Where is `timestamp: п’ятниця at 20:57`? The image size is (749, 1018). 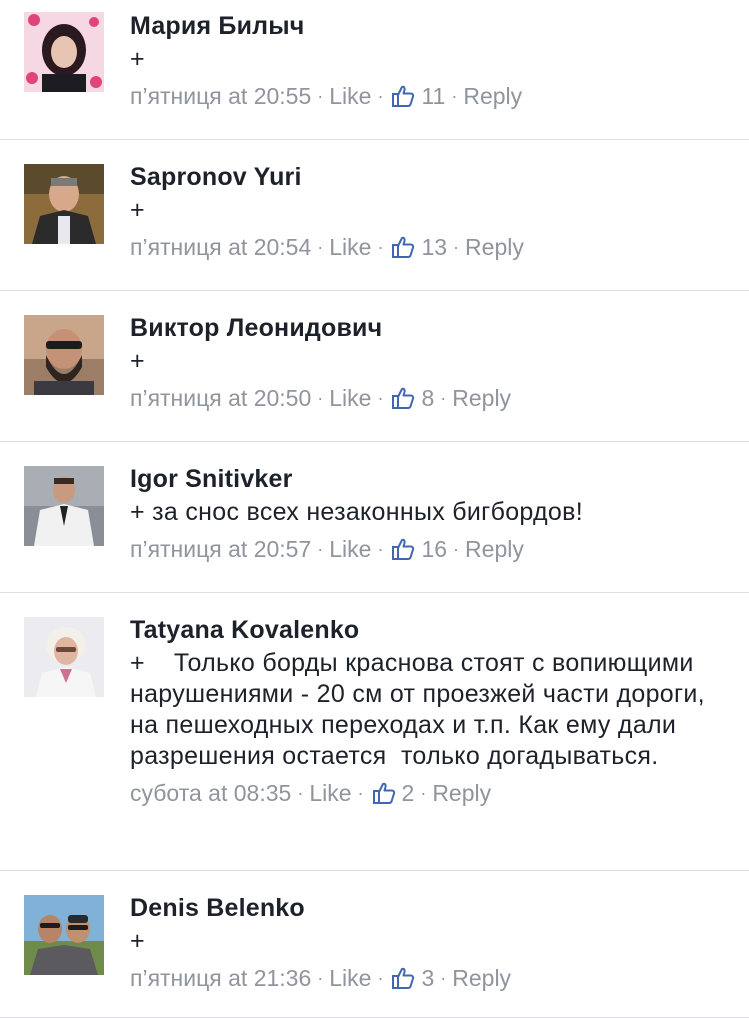 timestamp: п’ятниця at 20:57 is located at coordinates (220, 549).